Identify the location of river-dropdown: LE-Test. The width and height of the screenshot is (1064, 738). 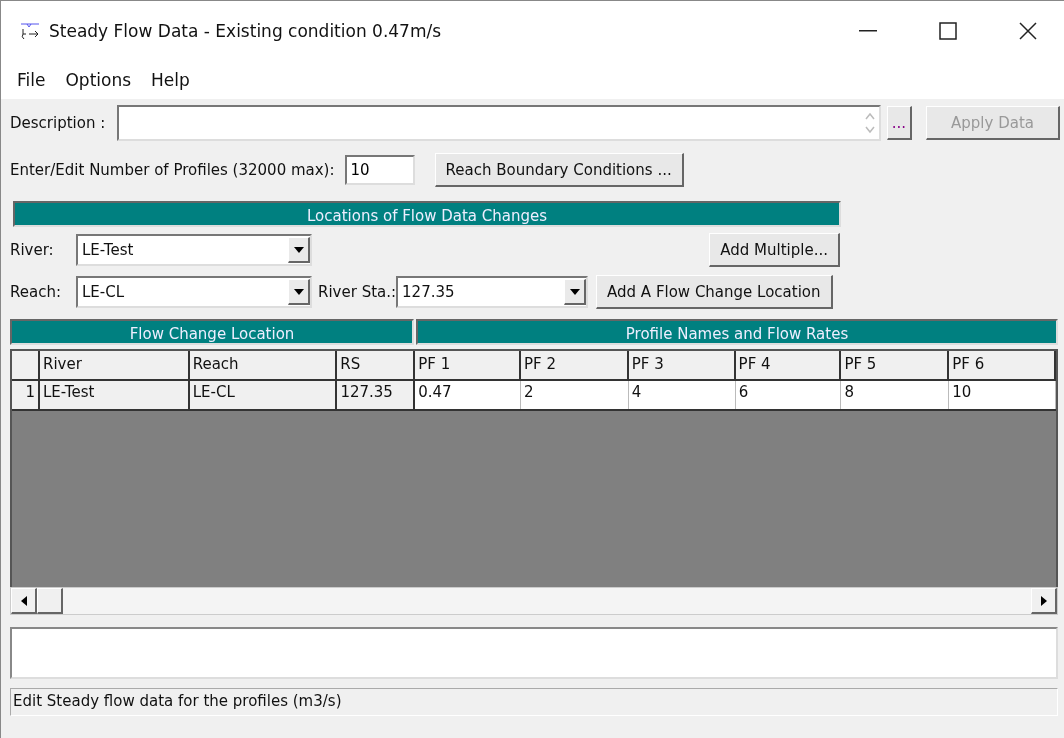
(194, 250).